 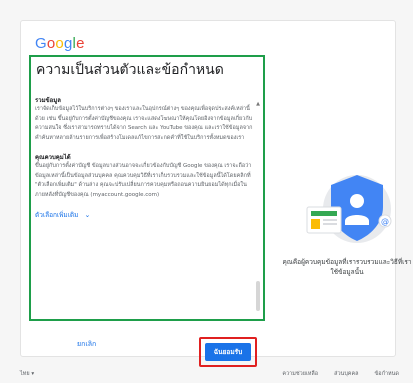 I want to click on person-head, so click(x=357, y=201).